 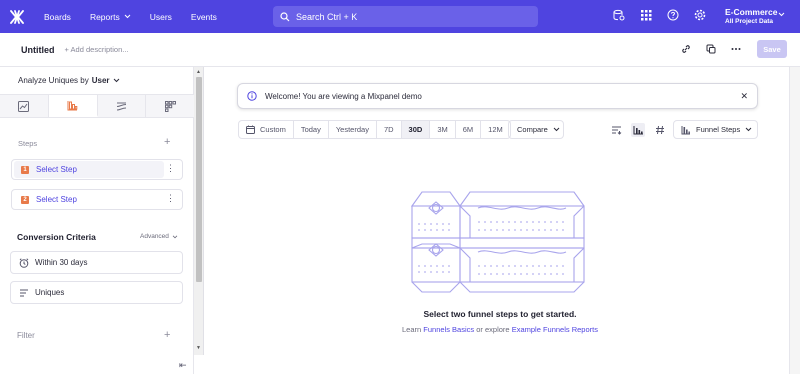 What do you see at coordinates (24, 262) in the screenshot?
I see `clock-icon` at bounding box center [24, 262].